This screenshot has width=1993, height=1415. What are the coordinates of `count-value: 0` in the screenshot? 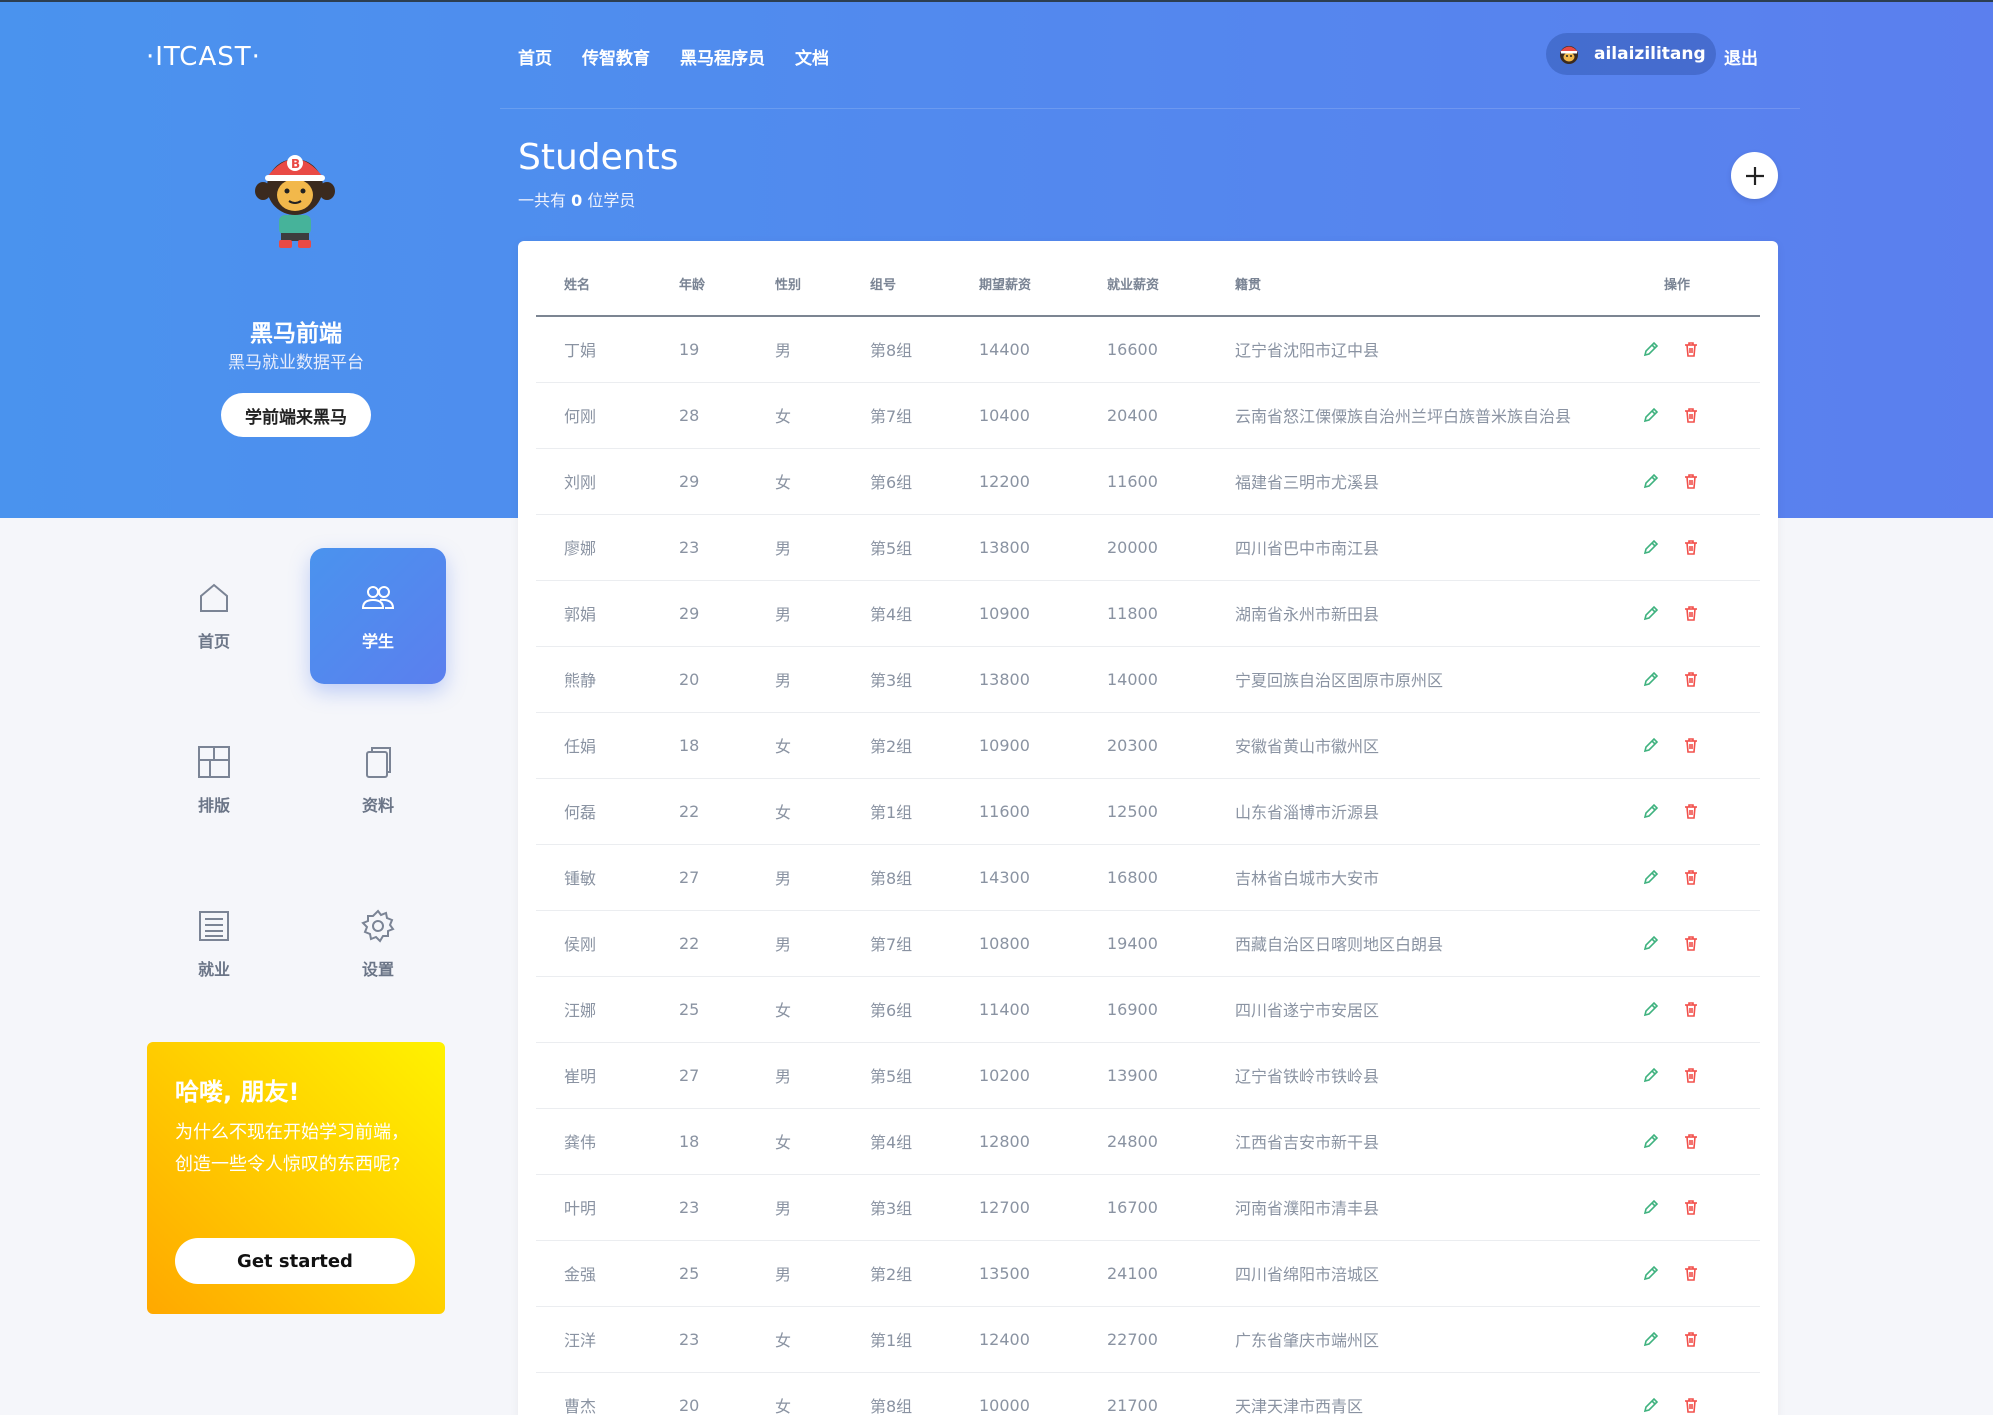 It's located at (577, 200).